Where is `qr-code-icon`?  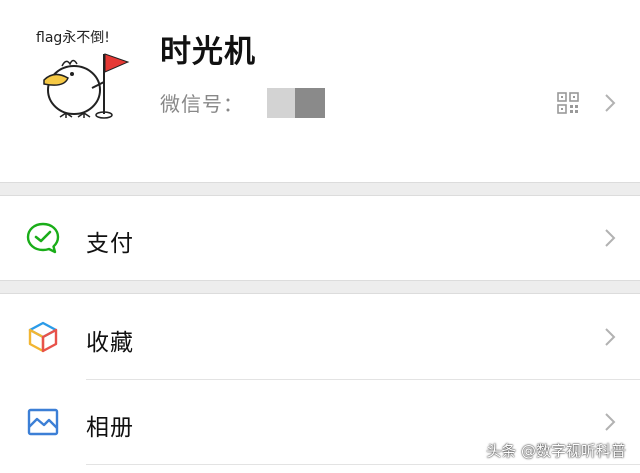
qr-code-icon is located at coordinates (568, 103).